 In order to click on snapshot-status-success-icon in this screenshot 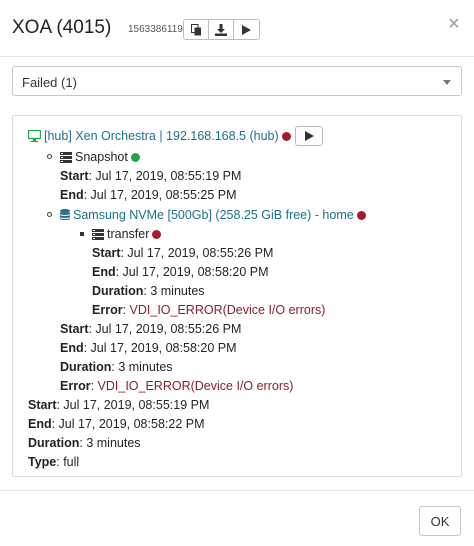, I will do `click(135, 157)`.